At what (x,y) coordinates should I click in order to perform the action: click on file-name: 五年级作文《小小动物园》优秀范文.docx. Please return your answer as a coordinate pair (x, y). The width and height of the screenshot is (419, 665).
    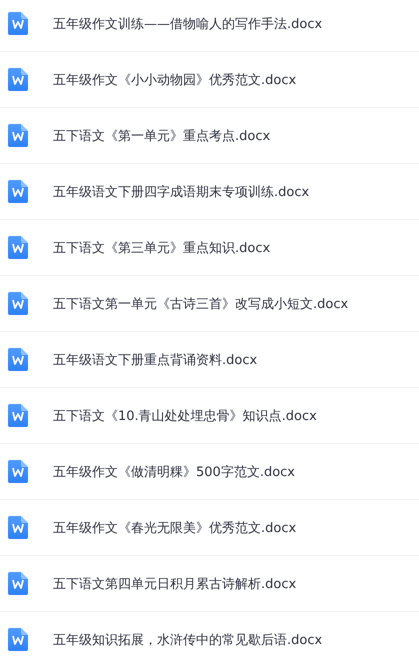
    Looking at the image, I should click on (174, 79).